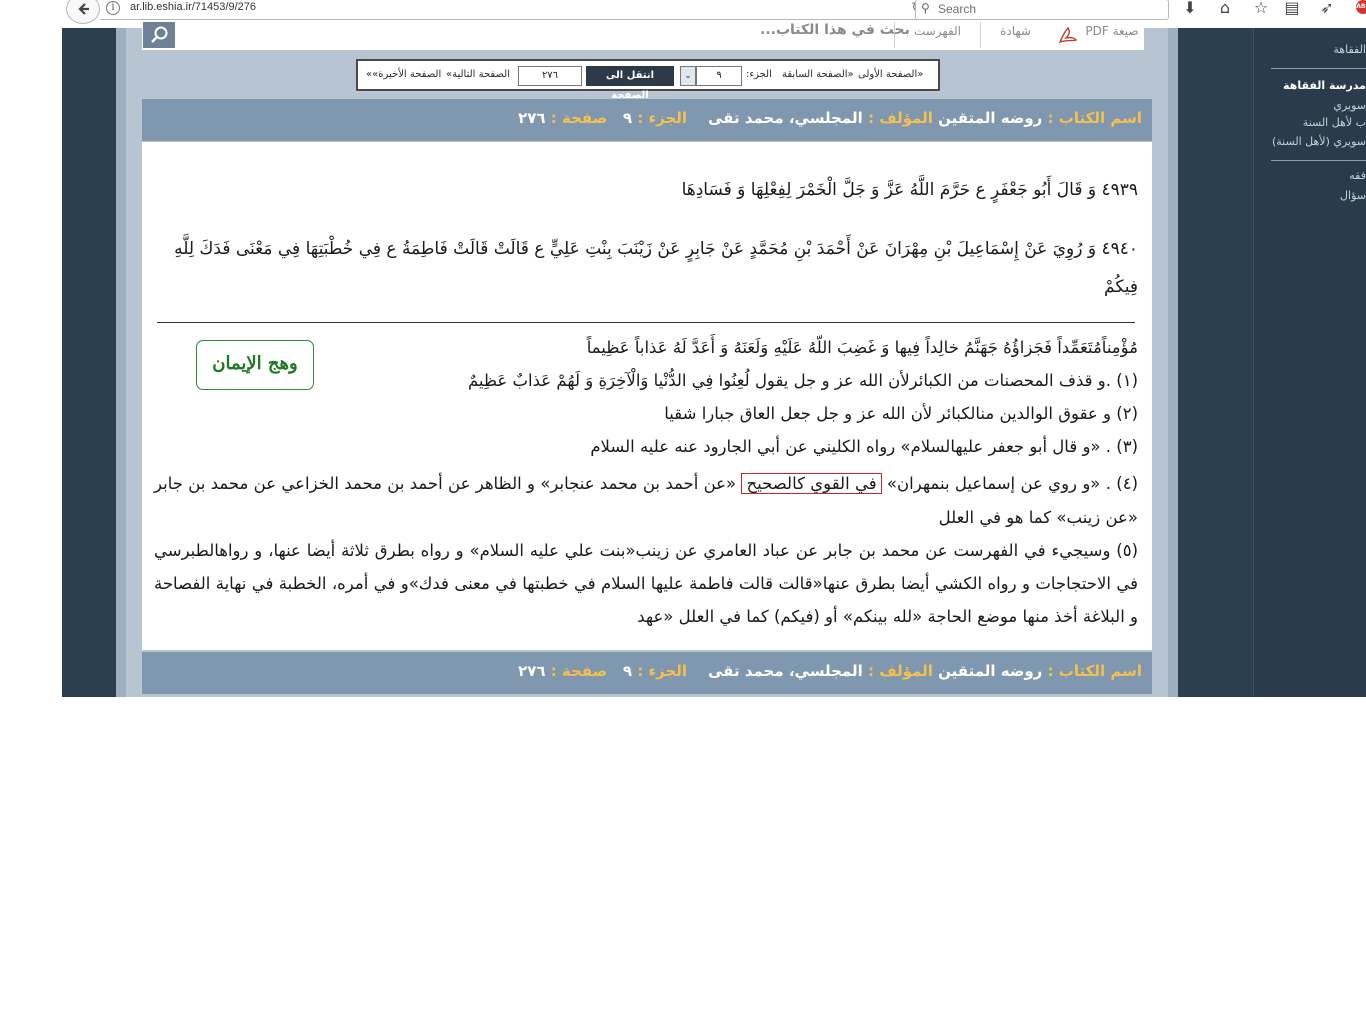 This screenshot has width=1366, height=1032. Describe the element at coordinates (1353, 195) in the screenshot. I see `sidebar-item-question: سؤال` at that location.